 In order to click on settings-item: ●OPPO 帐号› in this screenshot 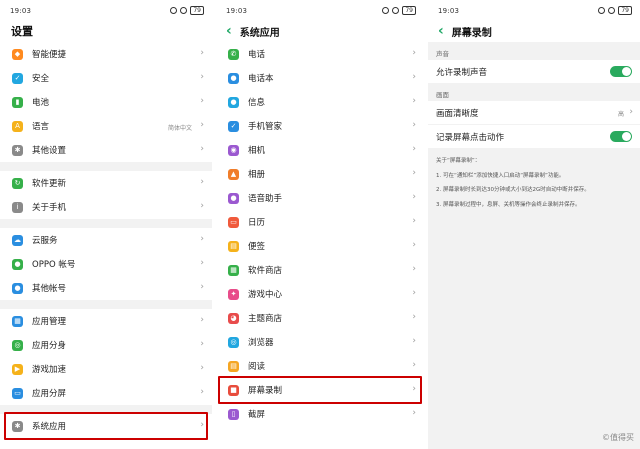, I will do `click(106, 264)`.